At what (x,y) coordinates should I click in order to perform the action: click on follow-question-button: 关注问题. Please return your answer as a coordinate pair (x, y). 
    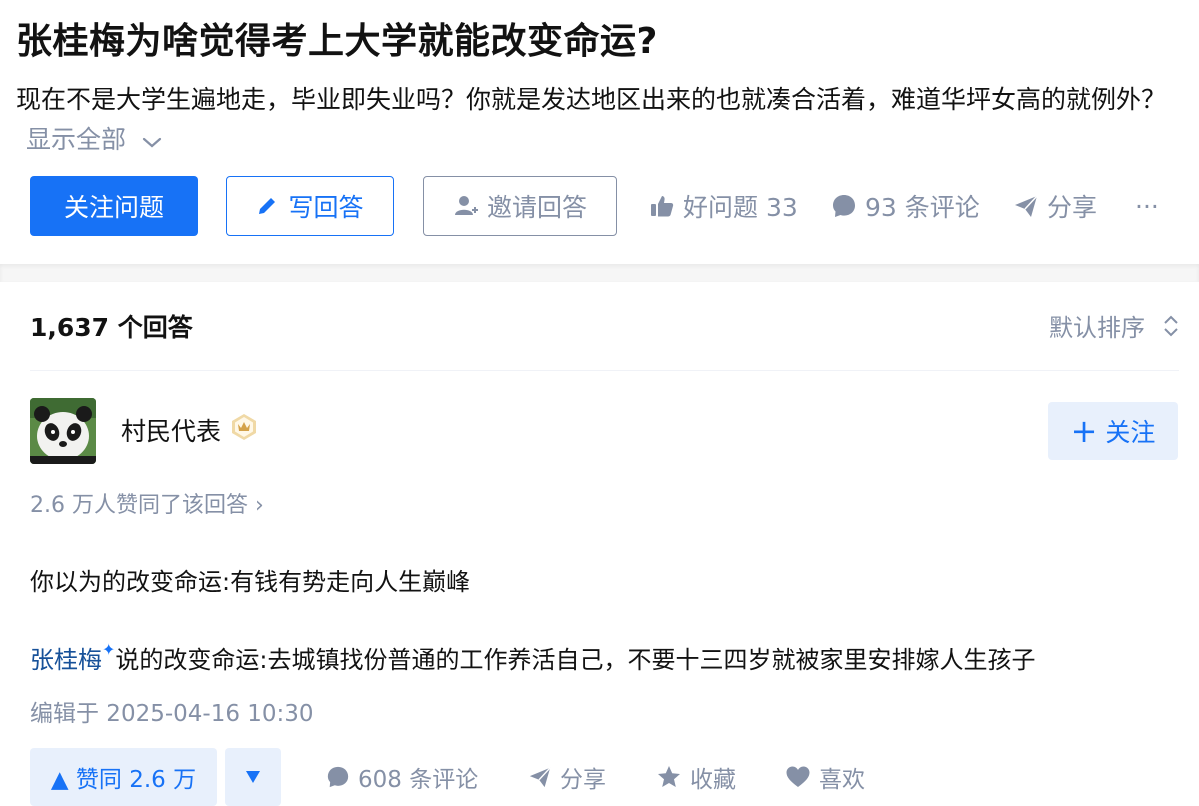
    Looking at the image, I should click on (114, 206).